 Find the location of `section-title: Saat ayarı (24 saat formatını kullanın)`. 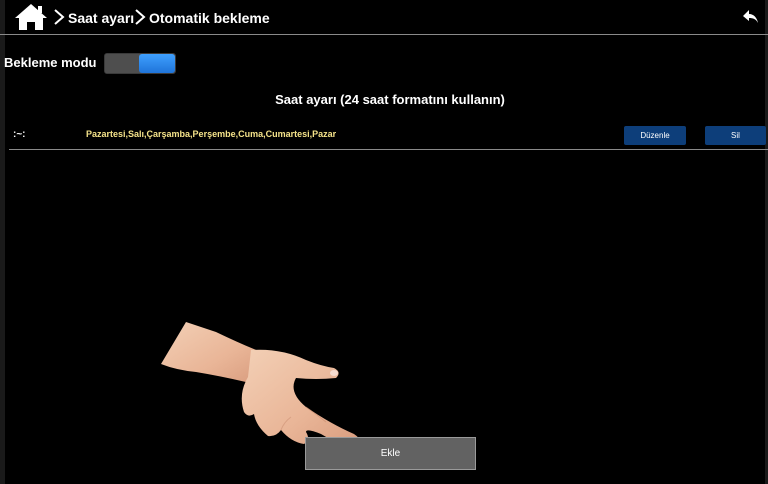

section-title: Saat ayarı (24 saat formatını kullanın) is located at coordinates (390, 99).